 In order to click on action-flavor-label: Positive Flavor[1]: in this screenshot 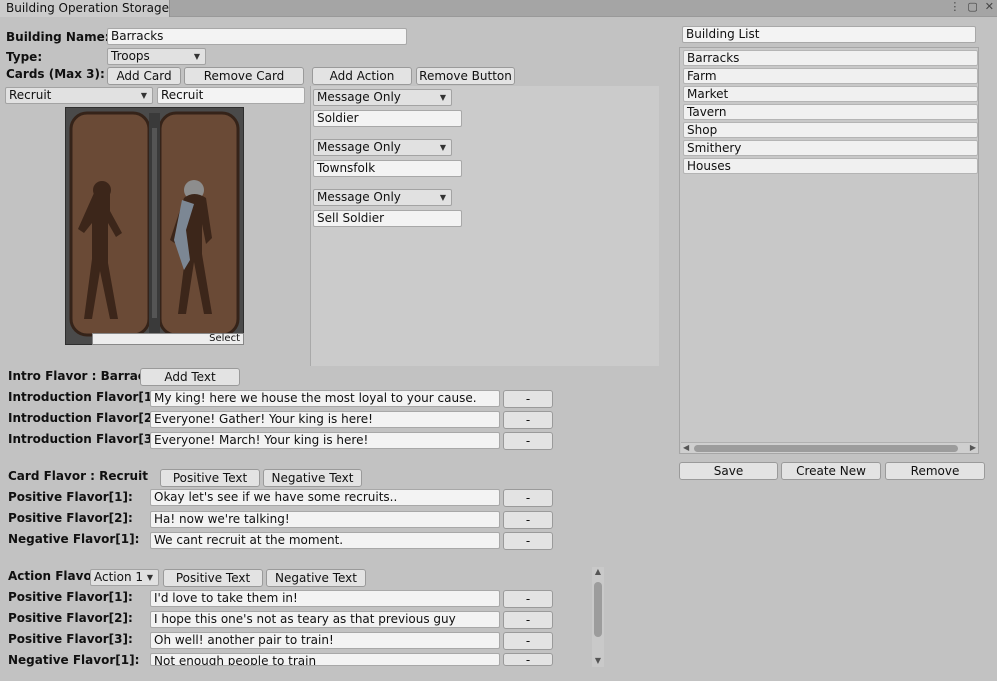, I will do `click(70, 597)`.